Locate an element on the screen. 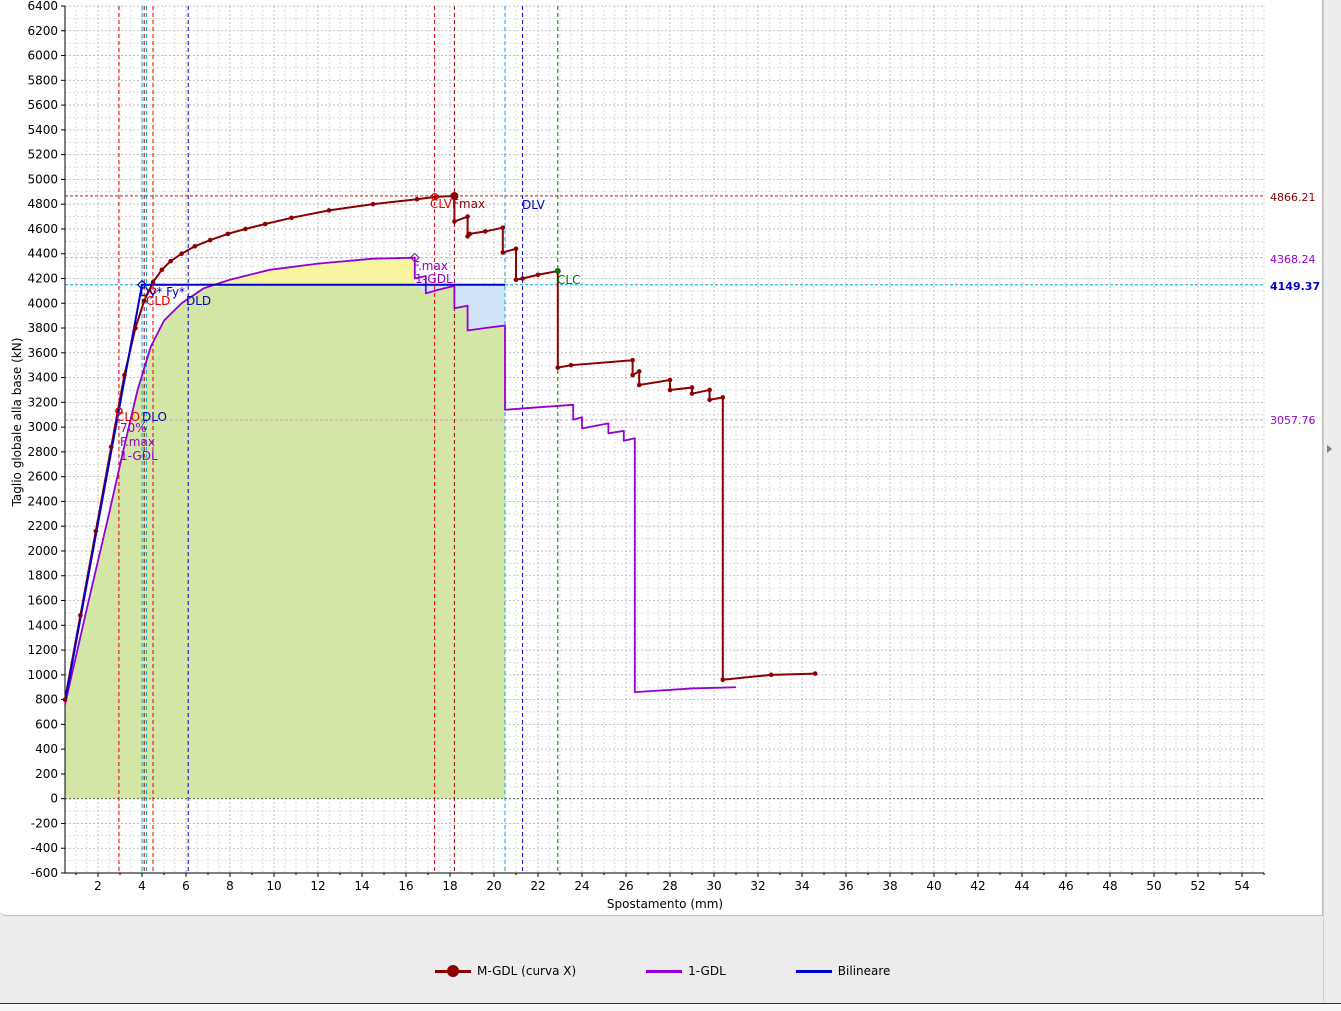 The height and width of the screenshot is (1011, 1341). annotation-fmax-low: F.max is located at coordinates (137, 442).